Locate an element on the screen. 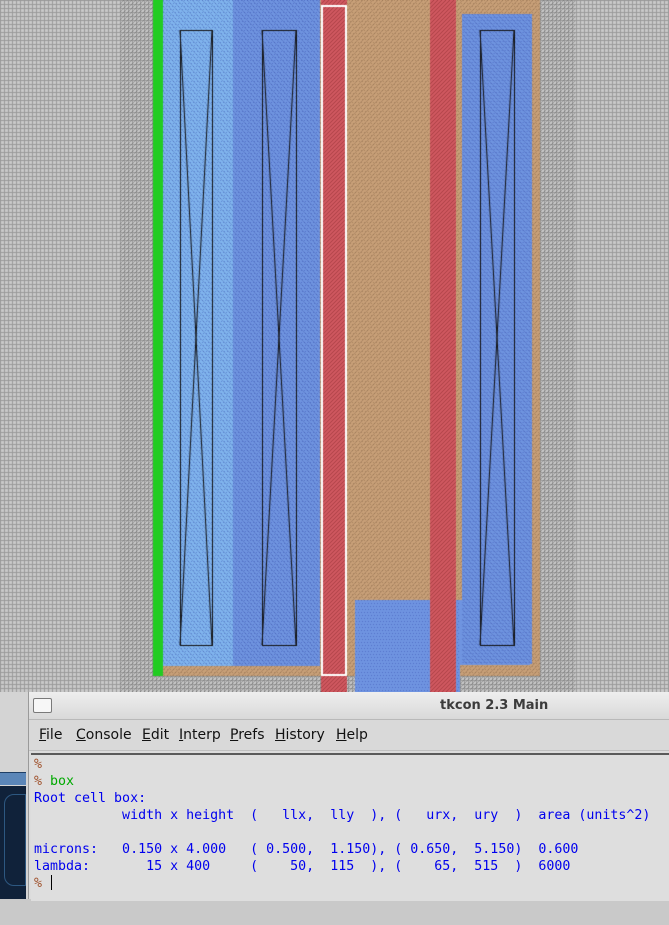  menu-prefs: Prefs is located at coordinates (247, 735).